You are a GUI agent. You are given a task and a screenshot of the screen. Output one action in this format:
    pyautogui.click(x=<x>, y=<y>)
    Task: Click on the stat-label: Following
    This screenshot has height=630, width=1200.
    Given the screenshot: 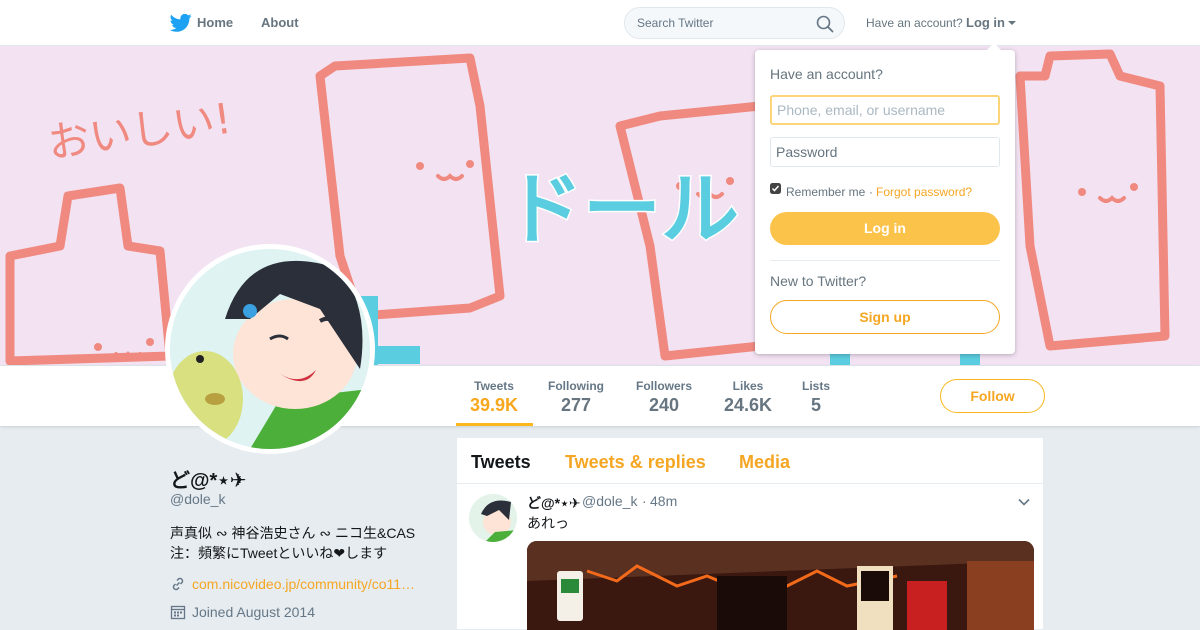 What is the action you would take?
    pyautogui.click(x=576, y=386)
    